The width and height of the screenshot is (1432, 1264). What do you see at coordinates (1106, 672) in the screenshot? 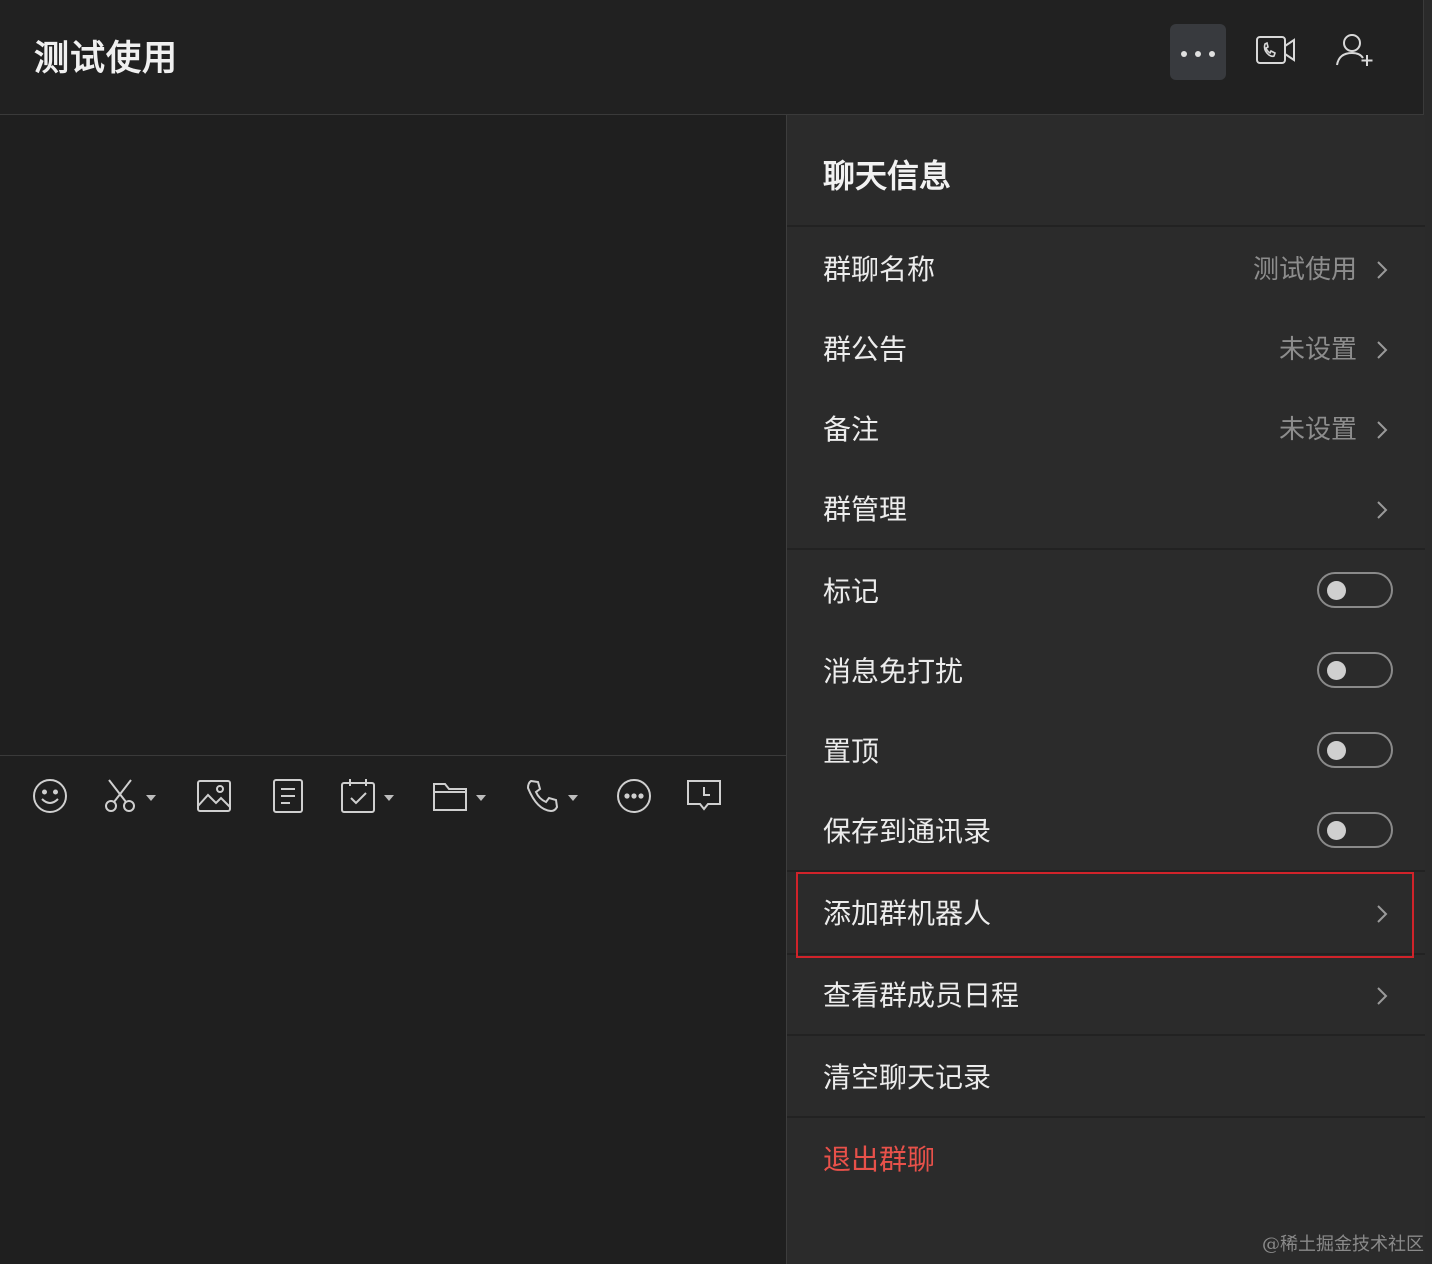
I see `mute-row: 消息免打扰` at bounding box center [1106, 672].